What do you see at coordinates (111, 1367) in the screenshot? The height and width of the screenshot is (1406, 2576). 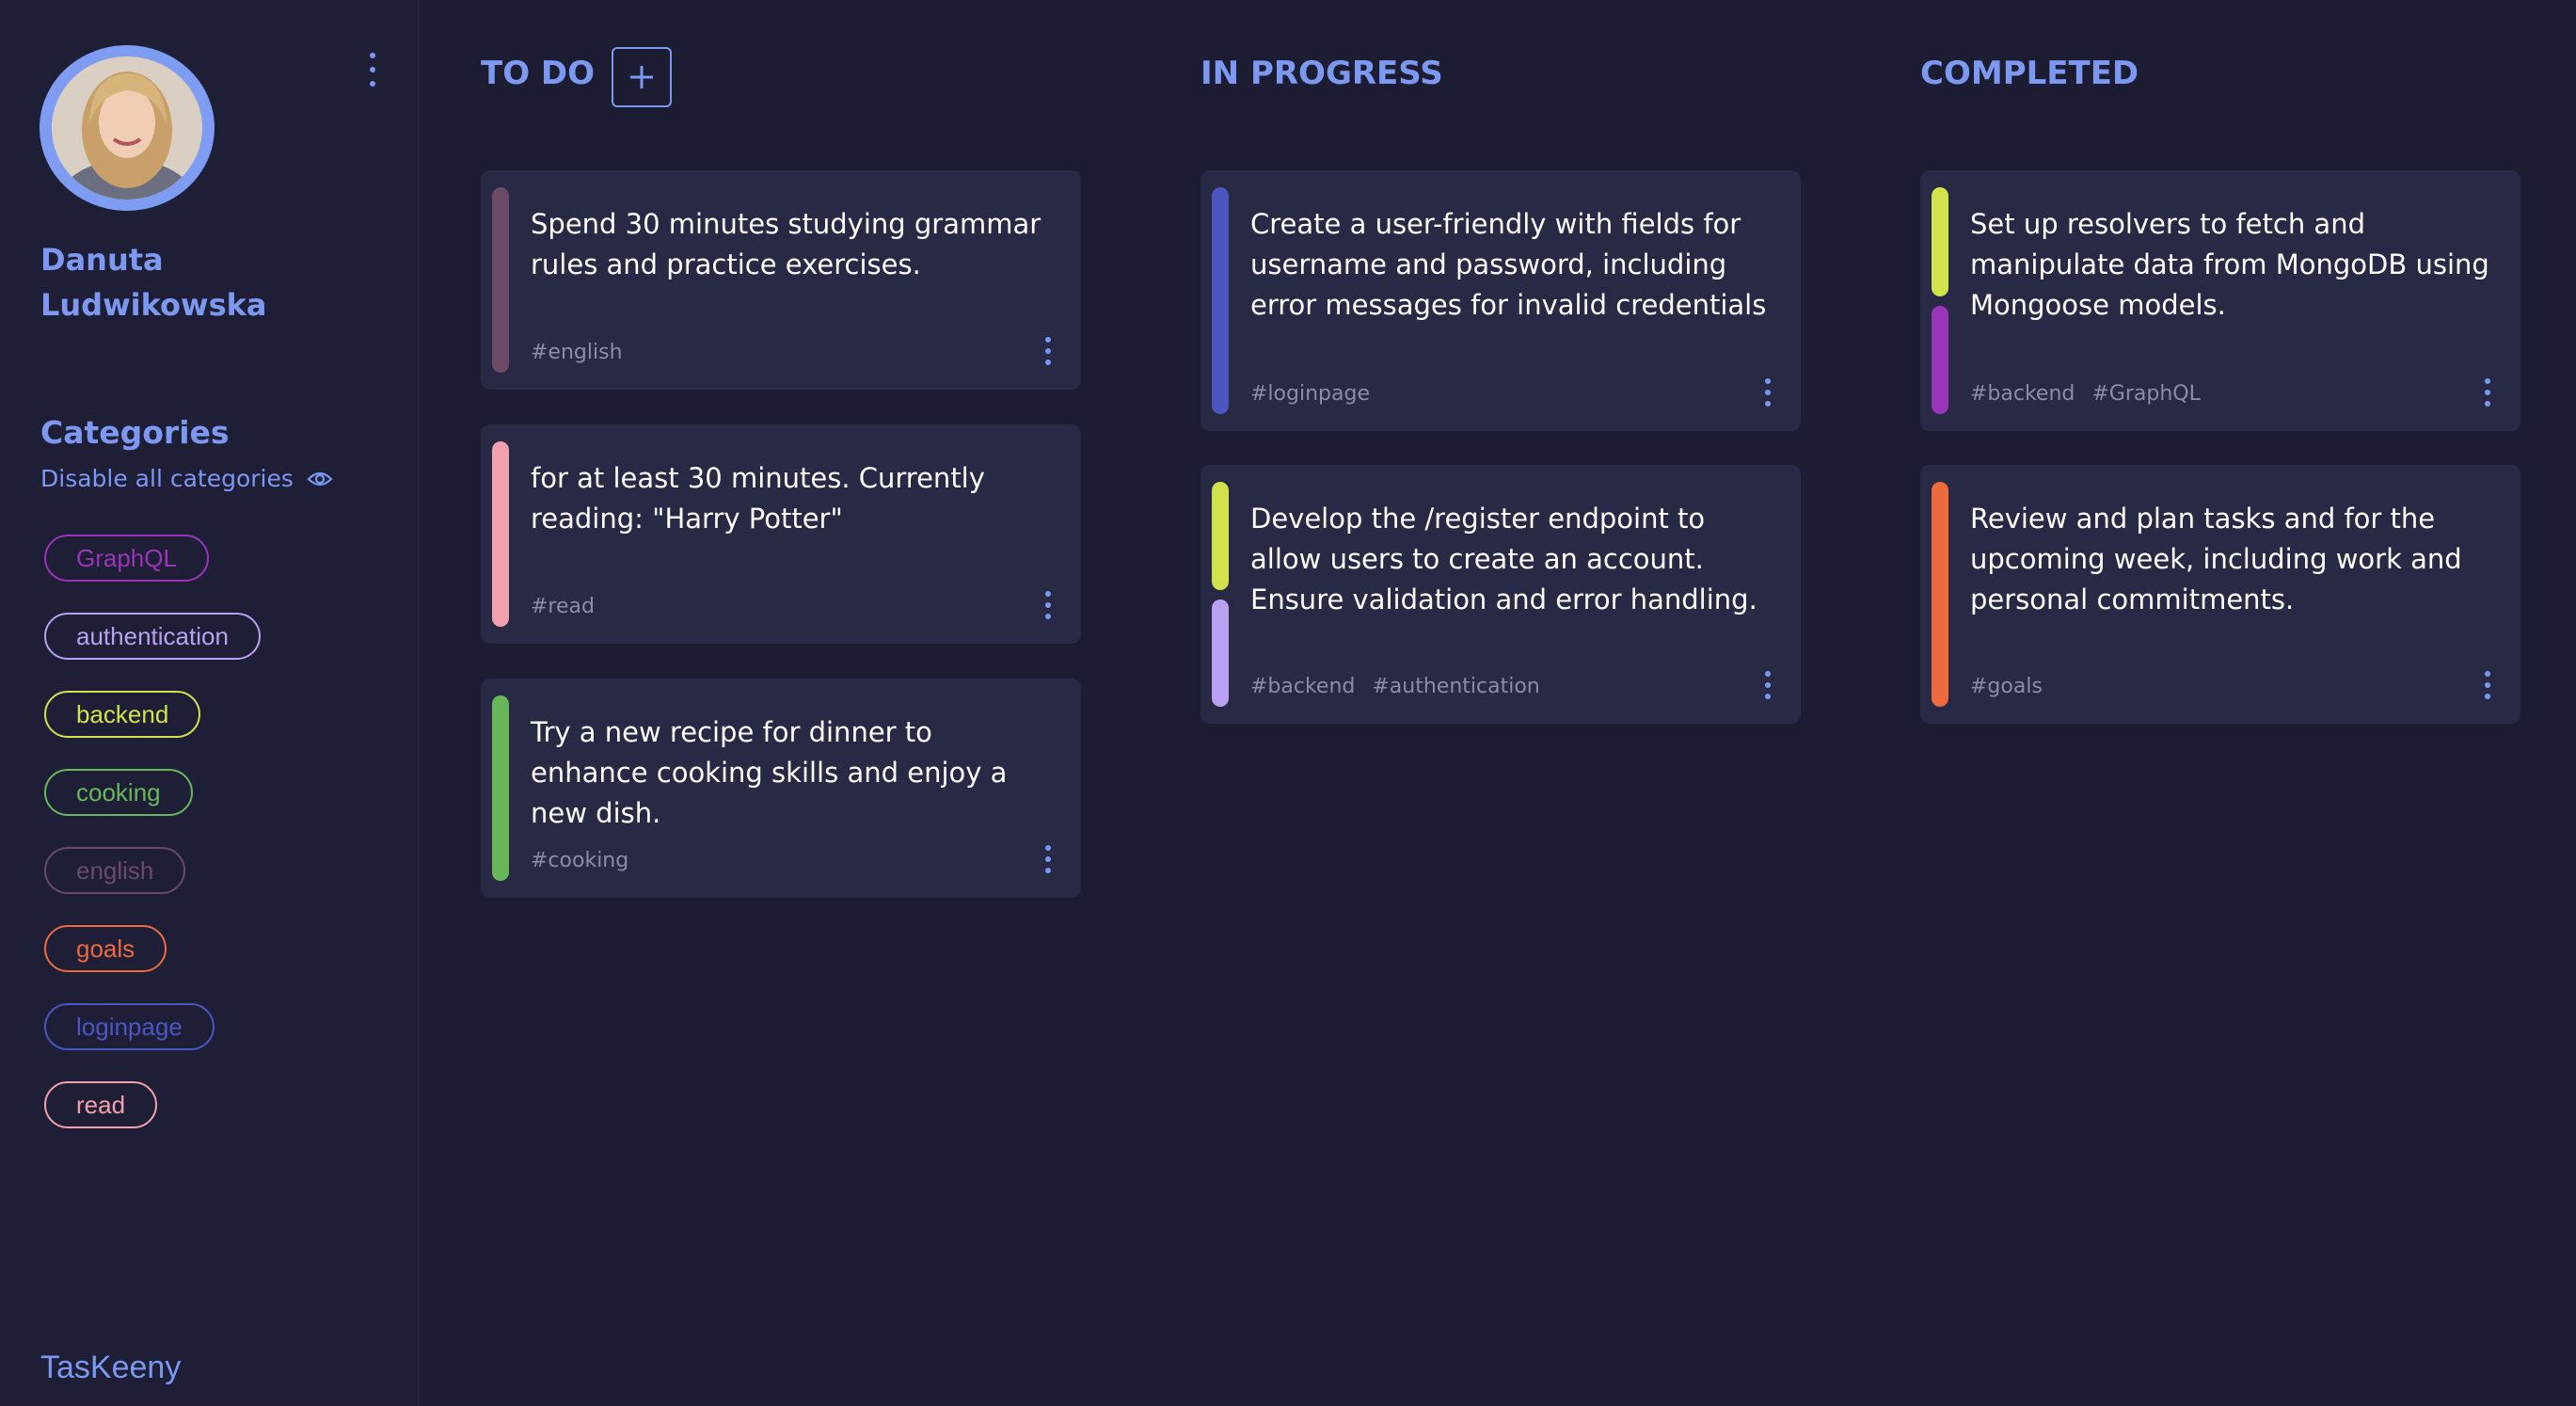 I see `brand-logo: TasKeeny` at bounding box center [111, 1367].